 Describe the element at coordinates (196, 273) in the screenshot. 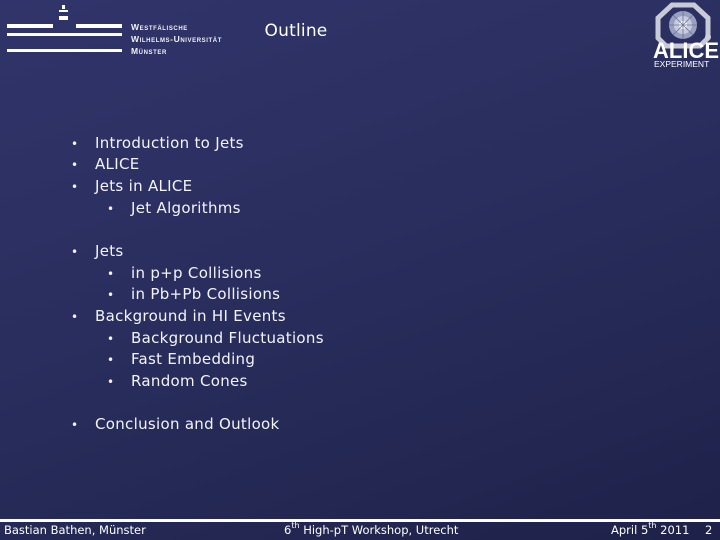

I see `outline-subitem: in p+p Collisions` at that location.